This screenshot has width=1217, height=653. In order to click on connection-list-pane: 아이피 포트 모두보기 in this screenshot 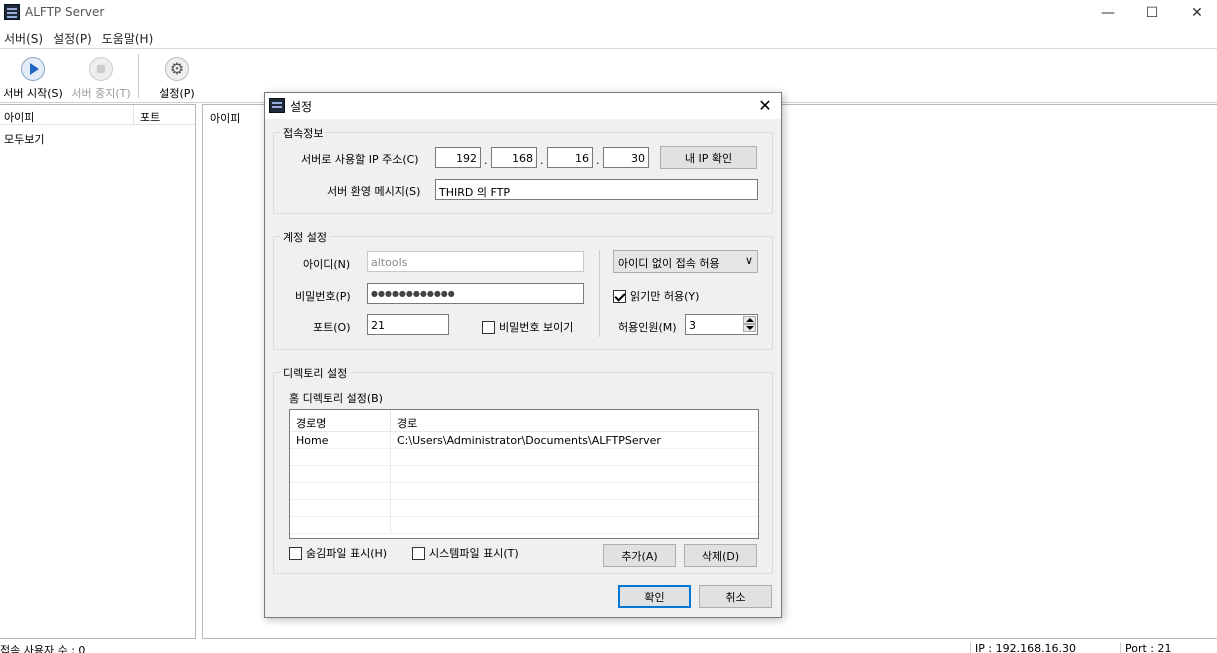, I will do `click(98, 371)`.